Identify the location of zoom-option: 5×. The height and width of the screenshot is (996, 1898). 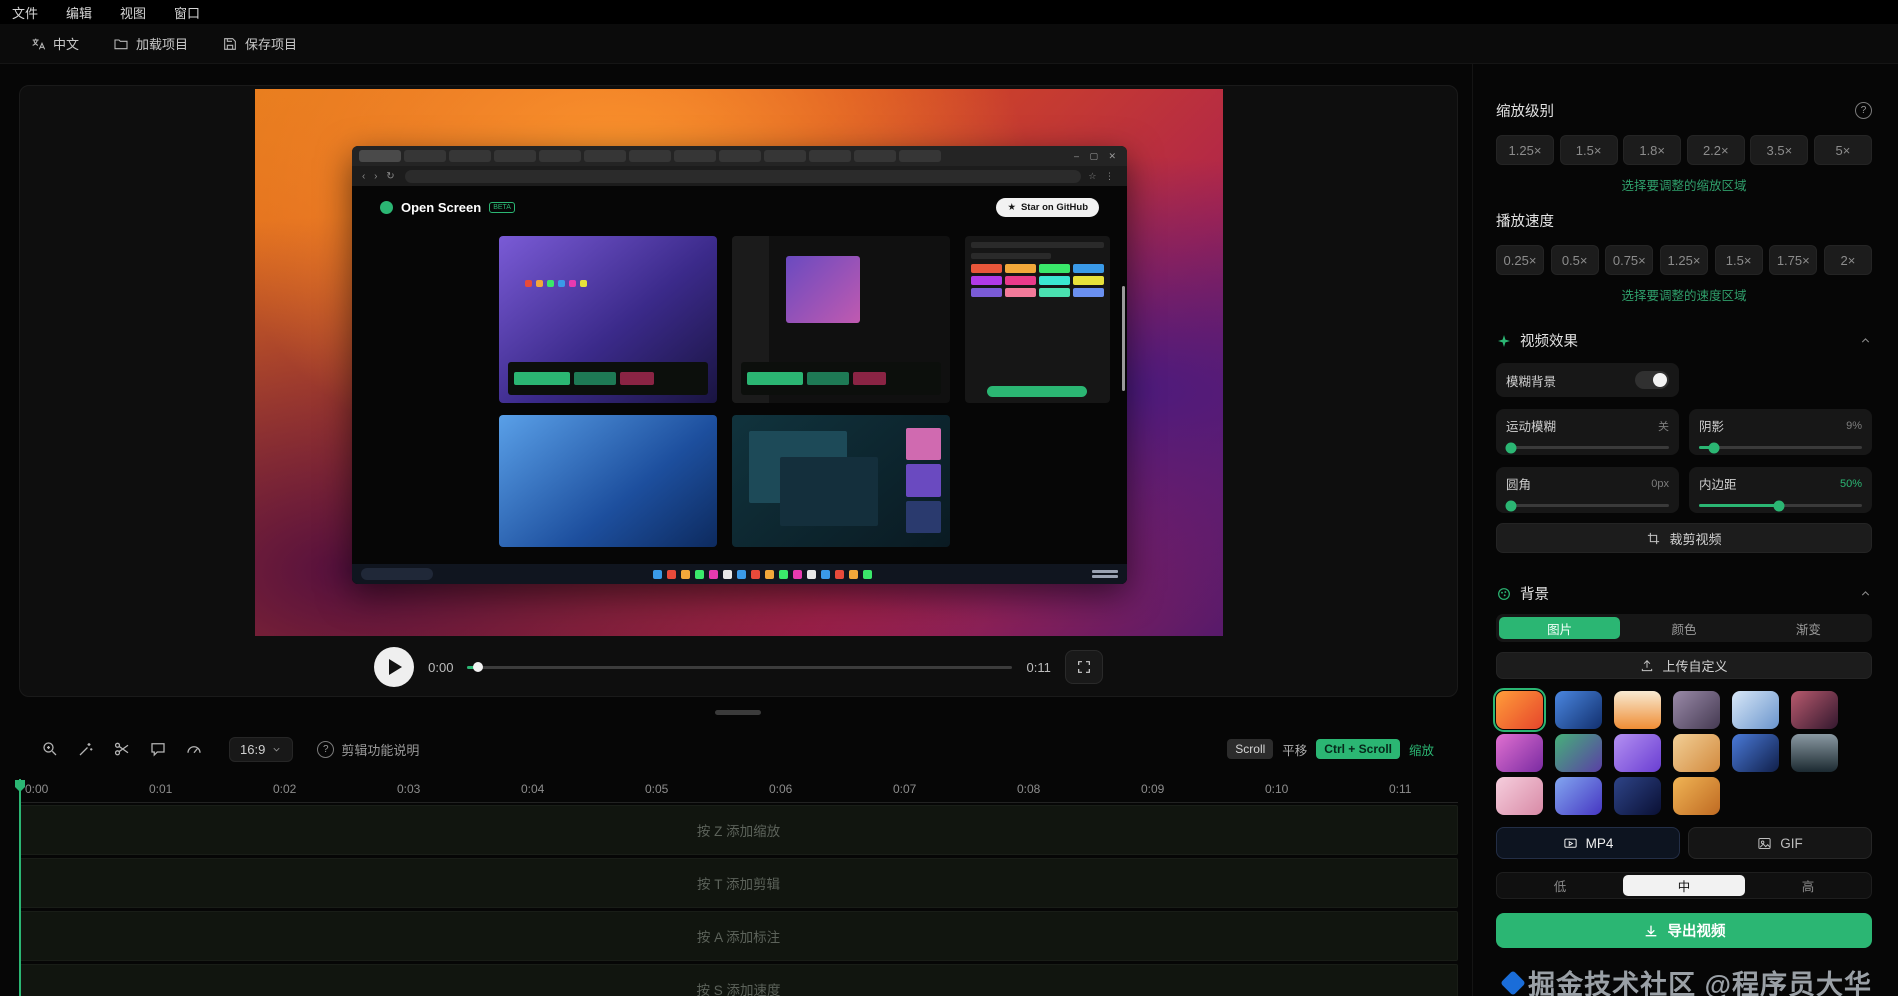
(1842, 150).